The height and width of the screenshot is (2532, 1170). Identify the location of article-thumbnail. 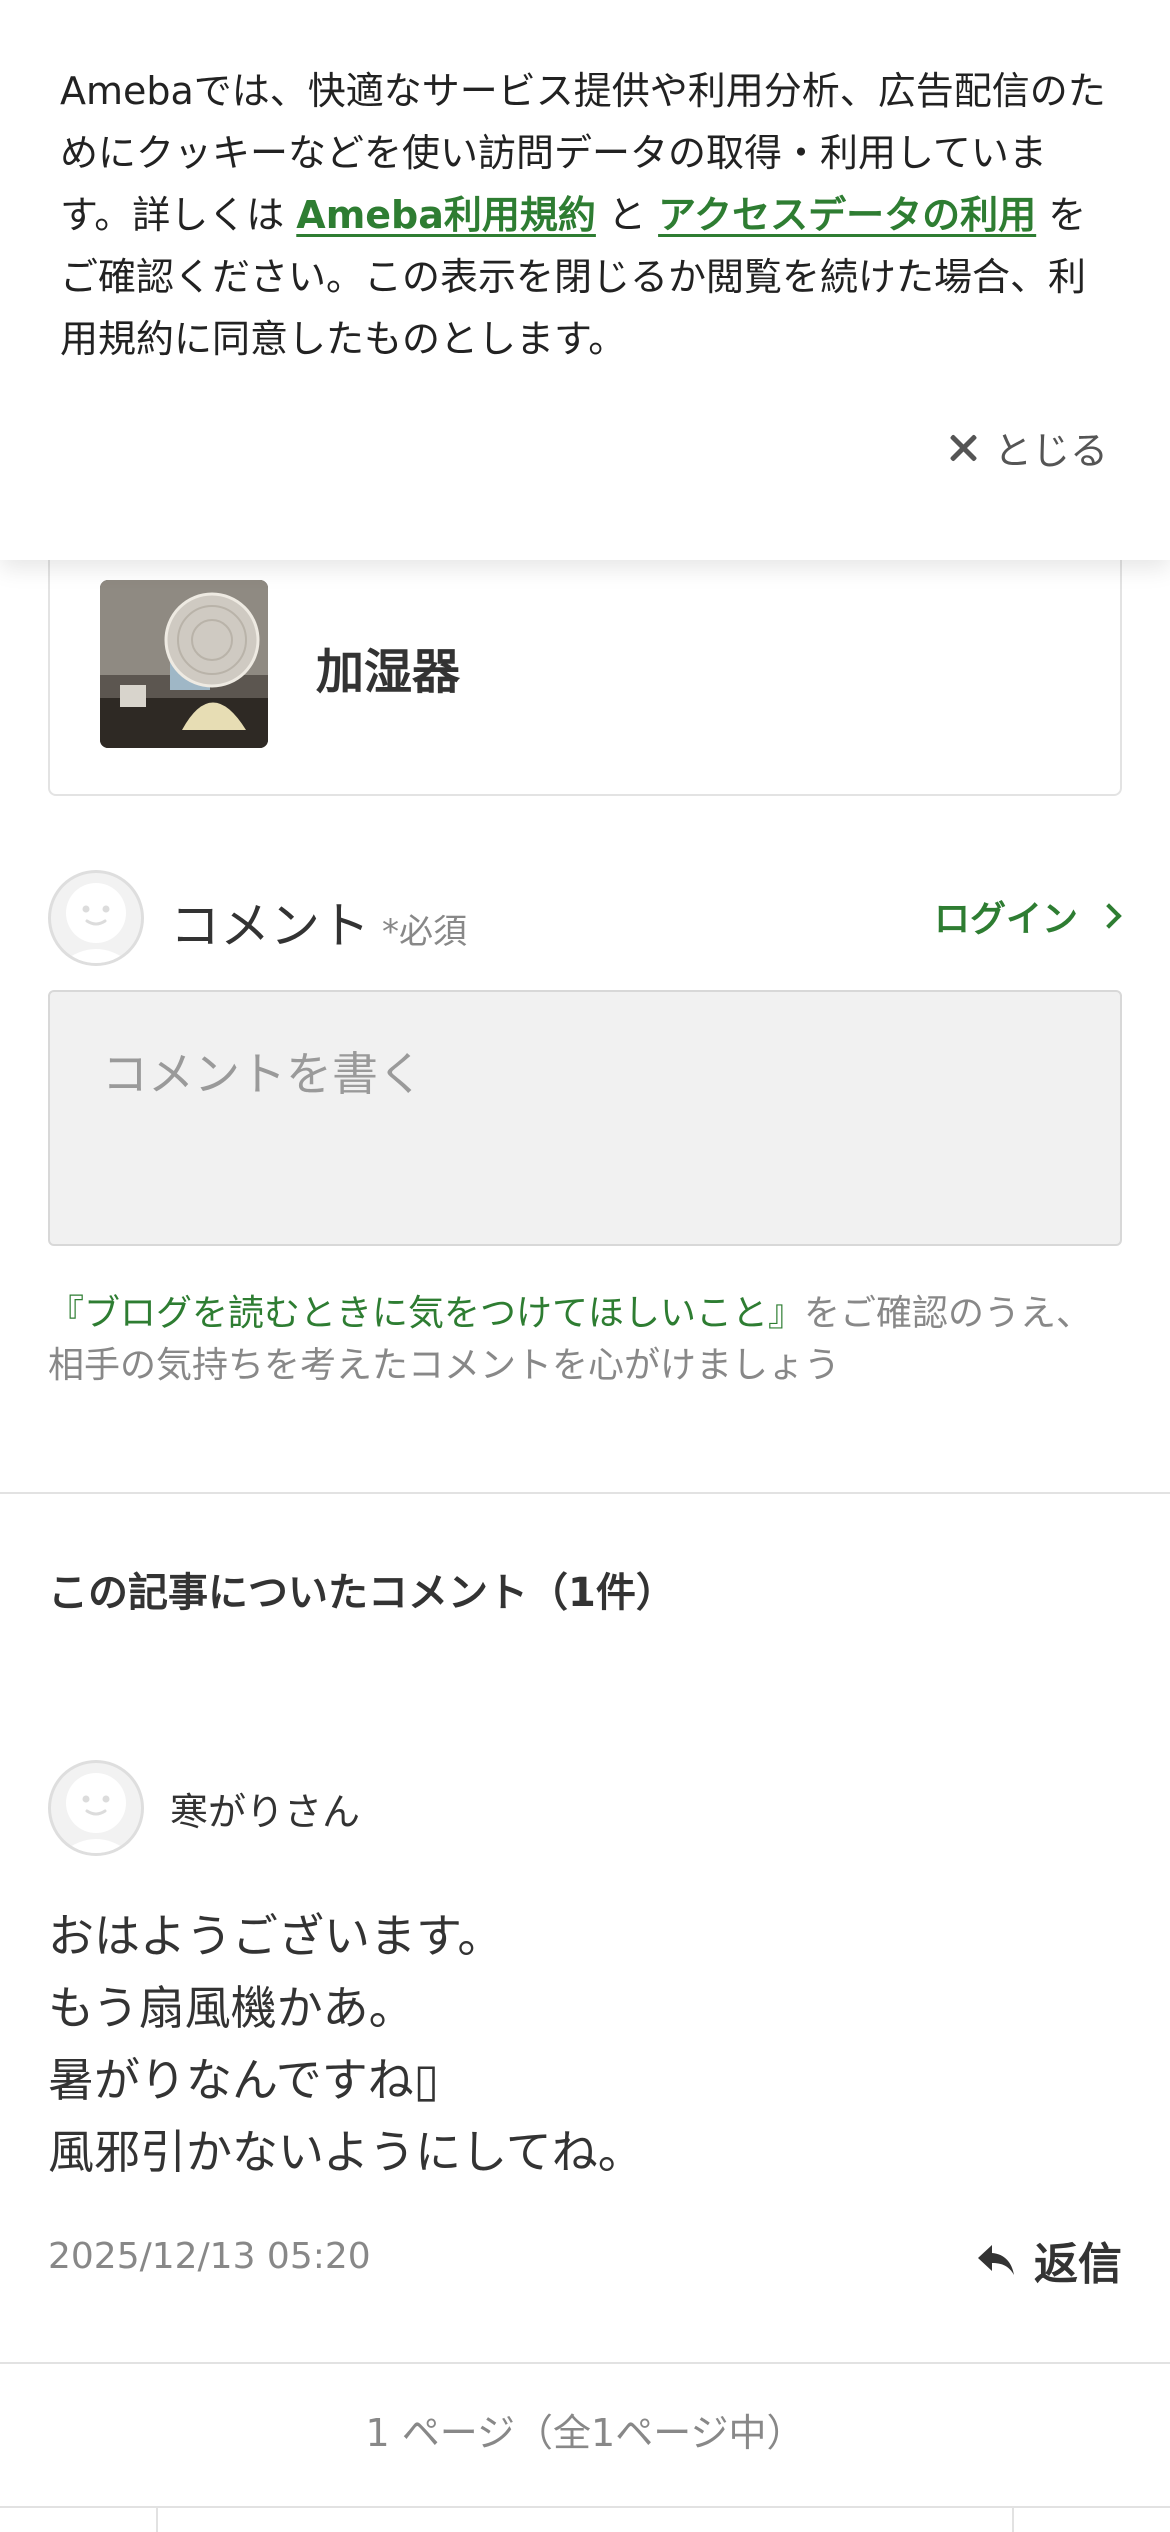
(184, 664).